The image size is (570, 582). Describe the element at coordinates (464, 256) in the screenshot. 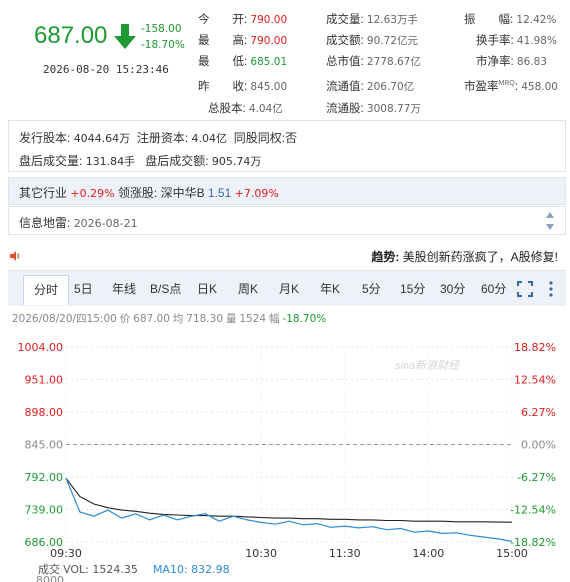

I see `trend-news: 趋势: 美股创新药涨疯了，A股修复!` at that location.